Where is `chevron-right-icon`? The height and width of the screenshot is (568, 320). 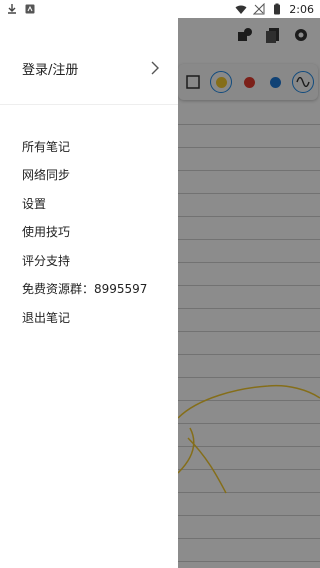
chevron-right-icon is located at coordinates (155, 68).